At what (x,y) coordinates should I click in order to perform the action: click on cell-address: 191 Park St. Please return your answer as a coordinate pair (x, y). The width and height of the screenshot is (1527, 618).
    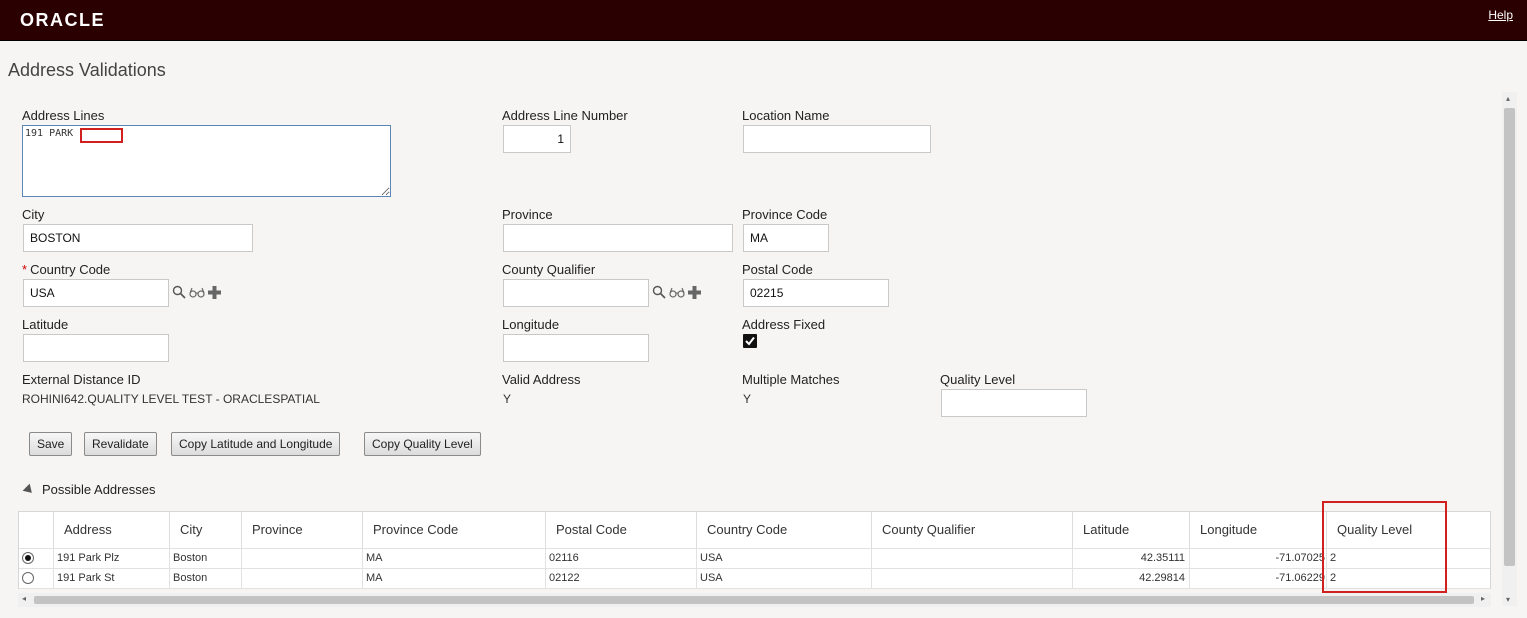
    Looking at the image, I should click on (111, 578).